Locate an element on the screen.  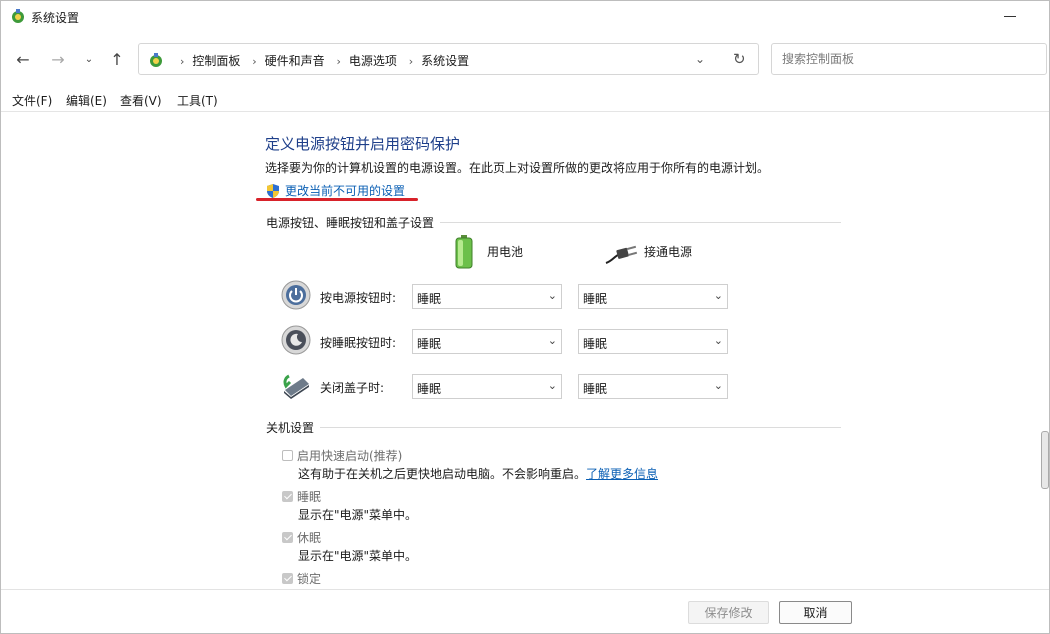
navigation-bar: ← → ⌄ ↑ › 控制面板 › 硬件和声音 › 电源选项 › 系统设置 ⌄ ↻ is located at coordinates (525, 59).